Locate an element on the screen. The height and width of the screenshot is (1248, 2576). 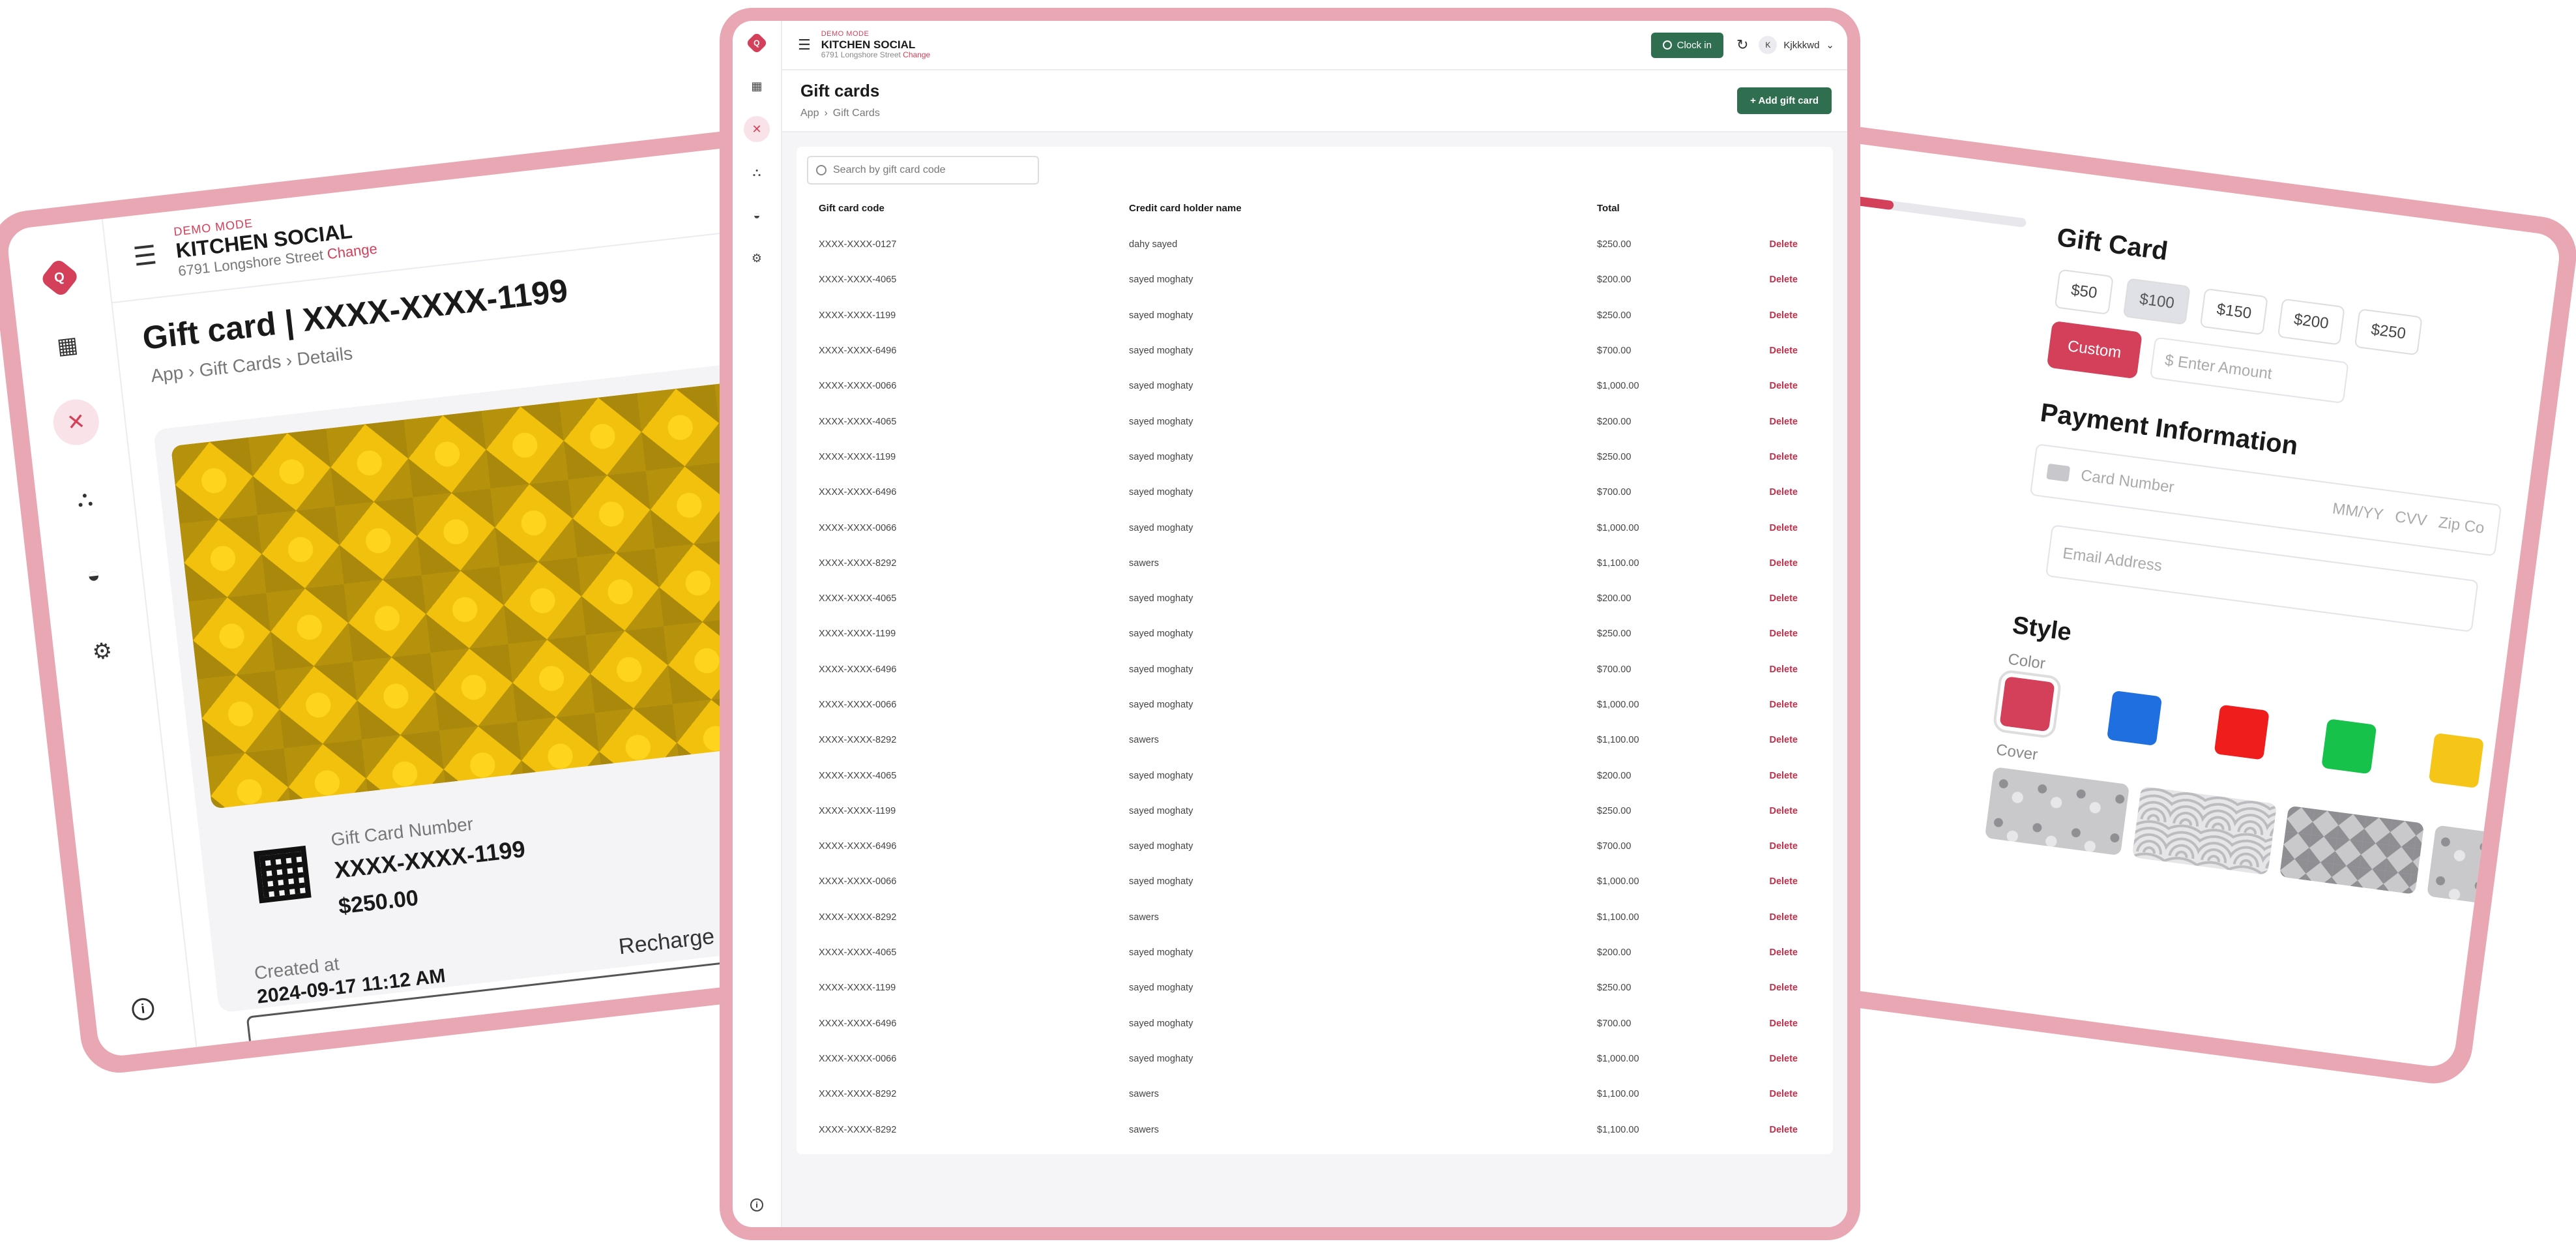
color-swatch-bright-red is located at coordinates (2242, 732).